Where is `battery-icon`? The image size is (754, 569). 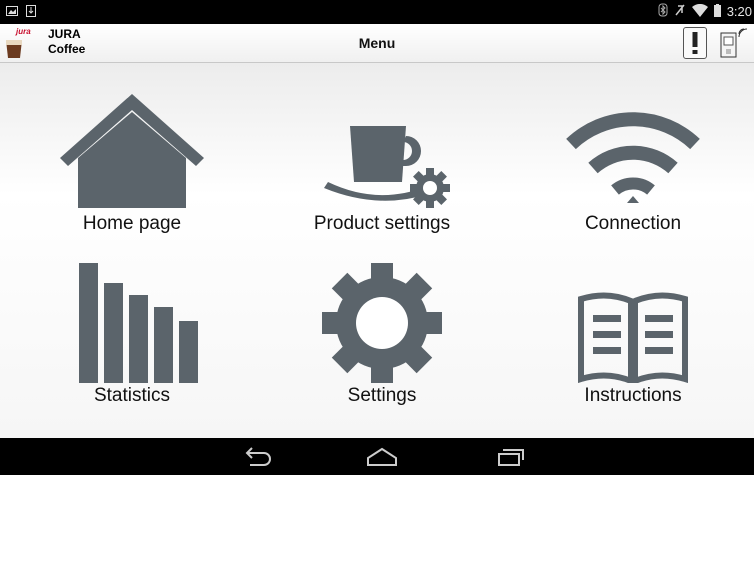
battery-icon is located at coordinates (717, 11).